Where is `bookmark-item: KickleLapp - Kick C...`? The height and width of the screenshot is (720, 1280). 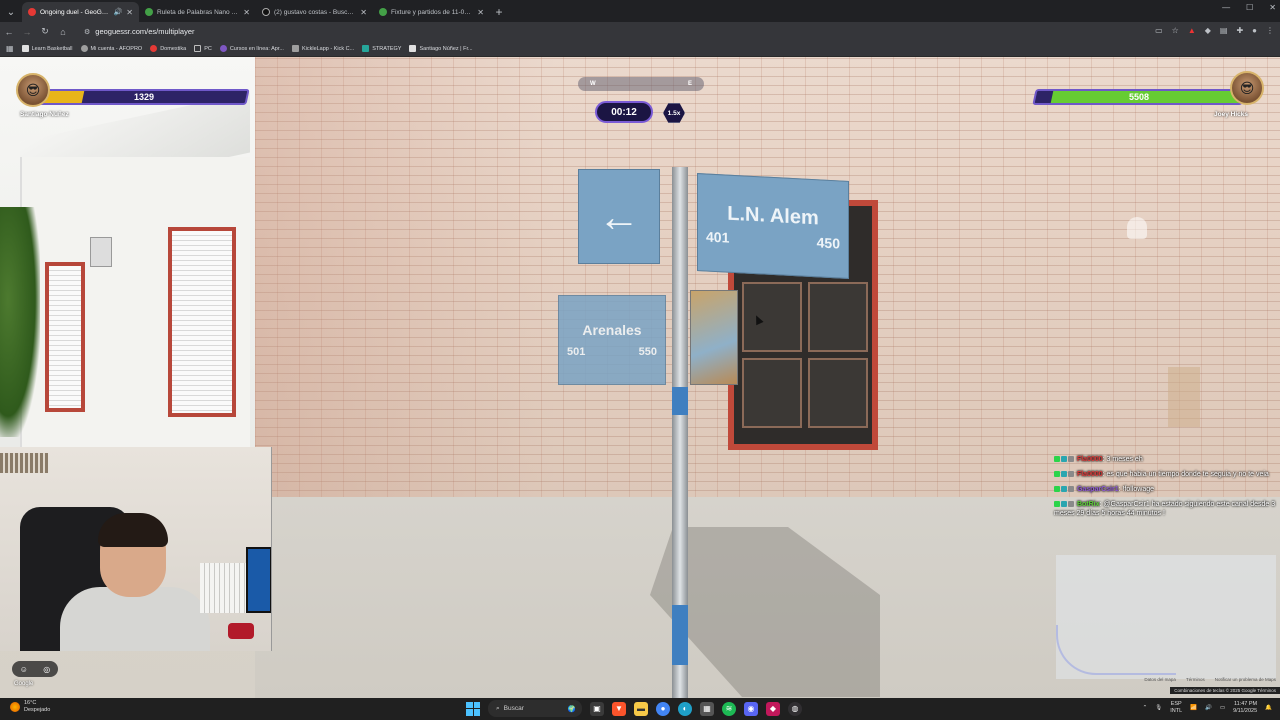
bookmark-item: KickleLapp - Kick C... is located at coordinates (322, 48).